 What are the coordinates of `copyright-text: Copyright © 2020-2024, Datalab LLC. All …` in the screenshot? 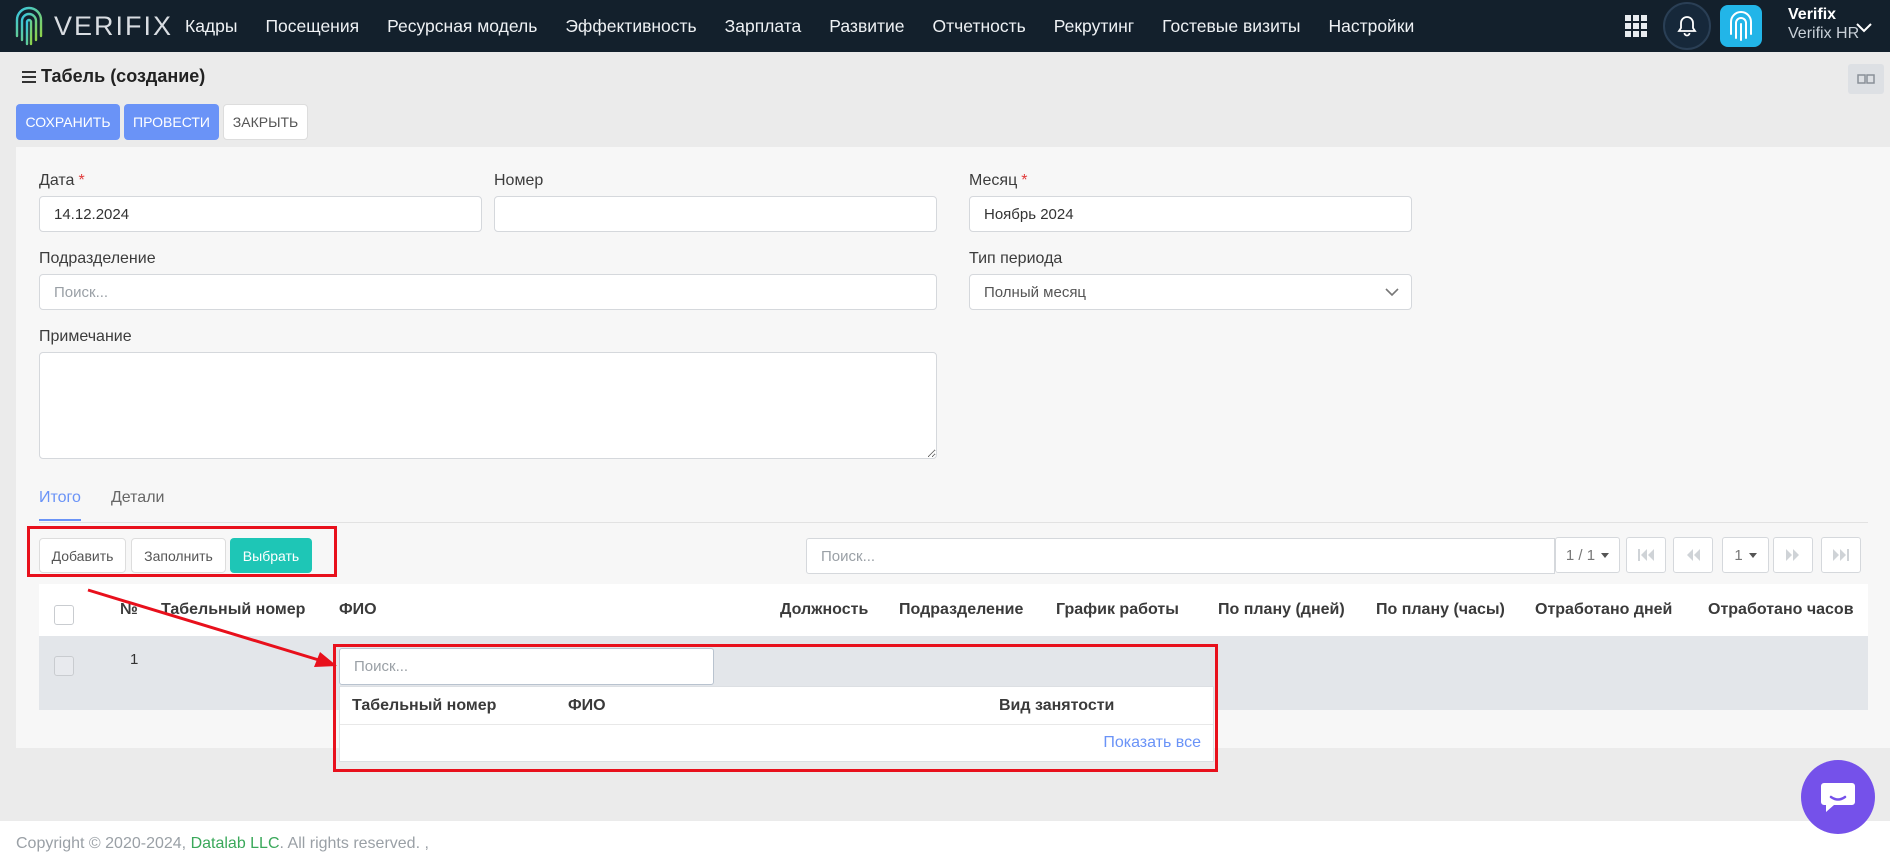 It's located at (222, 843).